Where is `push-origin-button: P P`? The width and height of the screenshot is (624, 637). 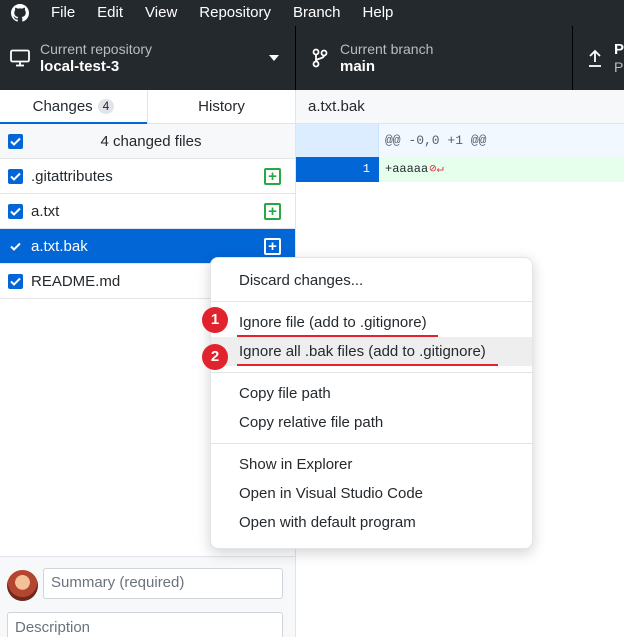
push-origin-button: P P is located at coordinates (598, 58).